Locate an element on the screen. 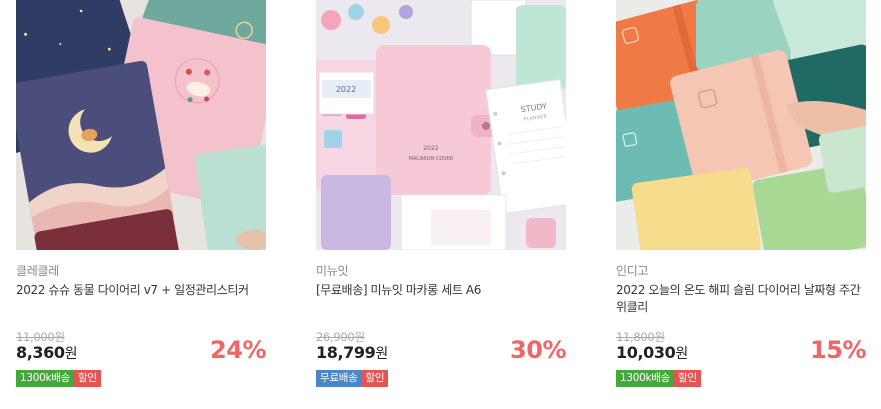 This screenshot has height=409, width=881. cover-year-text: 2022 is located at coordinates (430, 148).